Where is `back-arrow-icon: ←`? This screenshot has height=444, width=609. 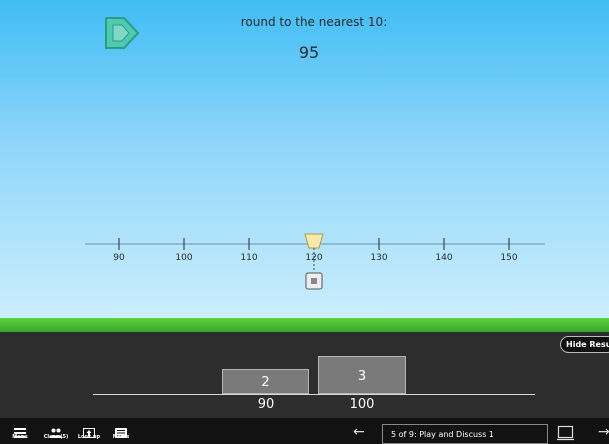 back-arrow-icon: ← is located at coordinates (359, 432).